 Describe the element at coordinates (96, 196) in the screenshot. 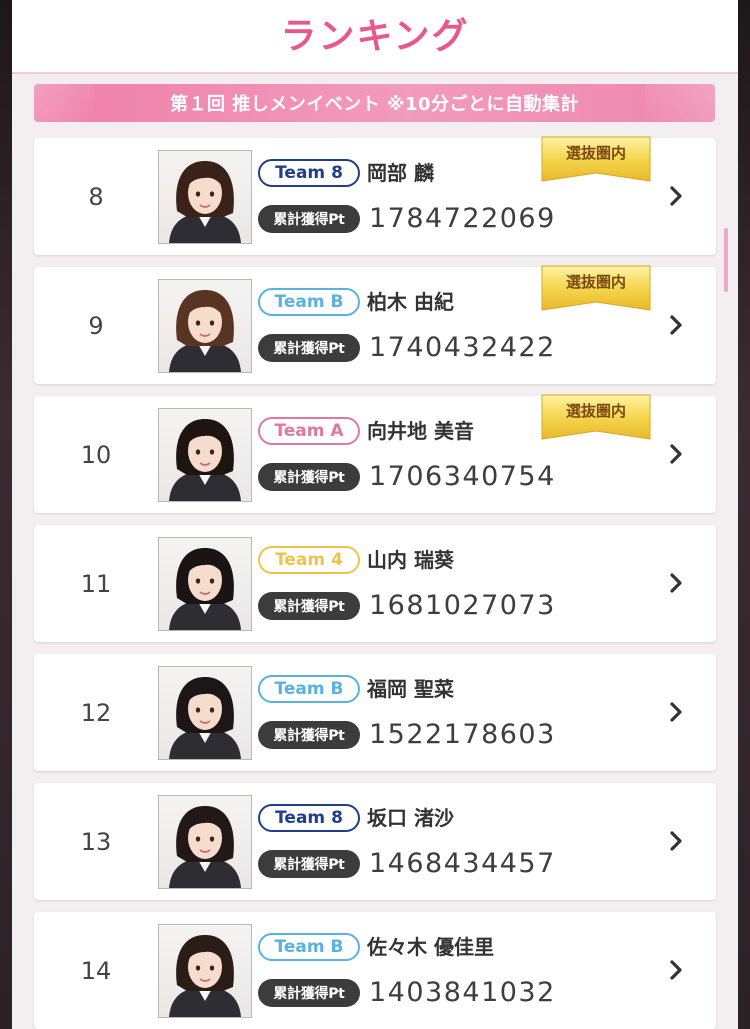

I see `rank-number: 8` at that location.